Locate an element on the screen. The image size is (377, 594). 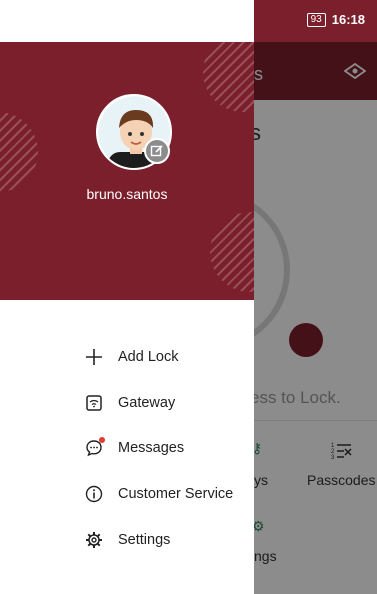
menu-item-gateway: Gateway is located at coordinates (129, 403).